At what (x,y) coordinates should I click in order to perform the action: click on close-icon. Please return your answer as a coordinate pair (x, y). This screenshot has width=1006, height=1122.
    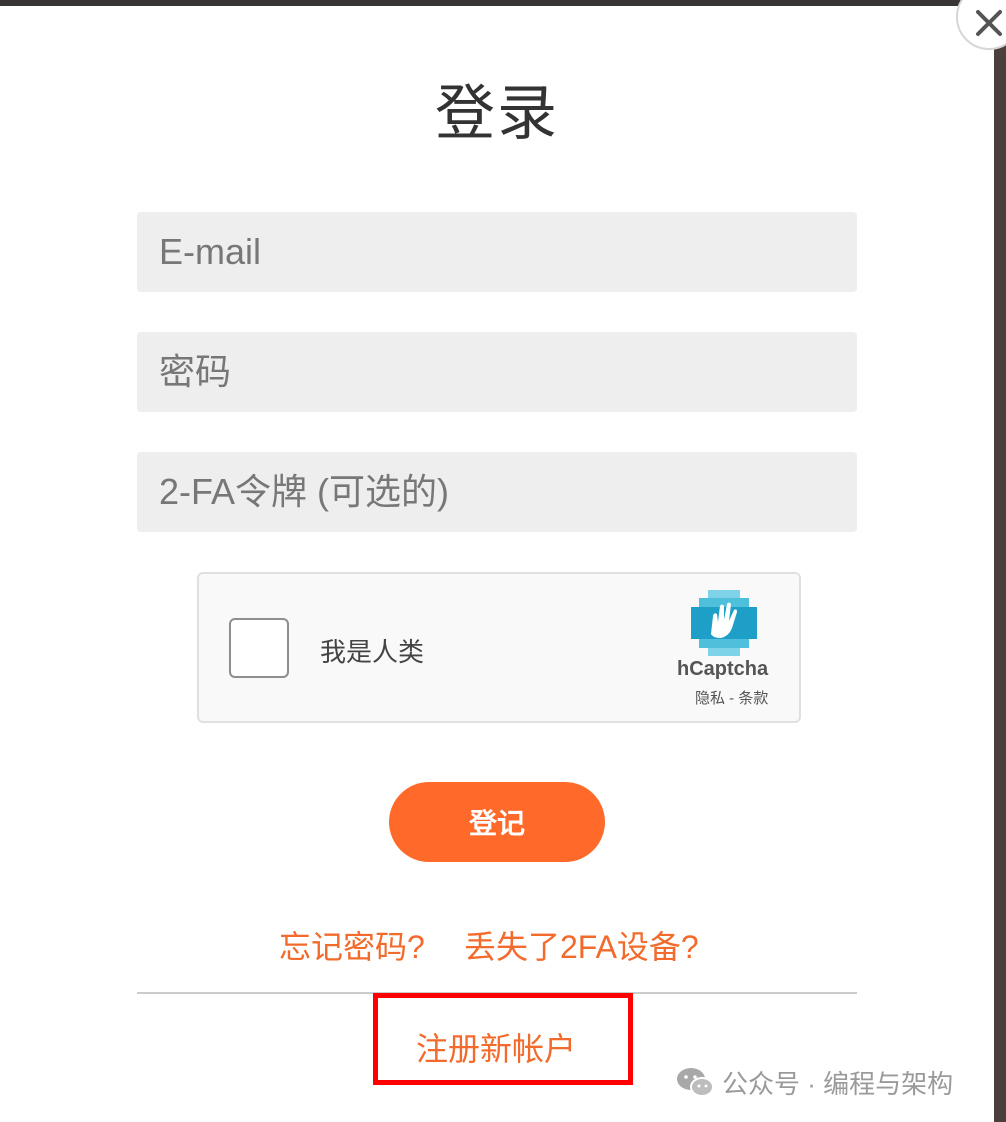
    Looking at the image, I should click on (989, 23).